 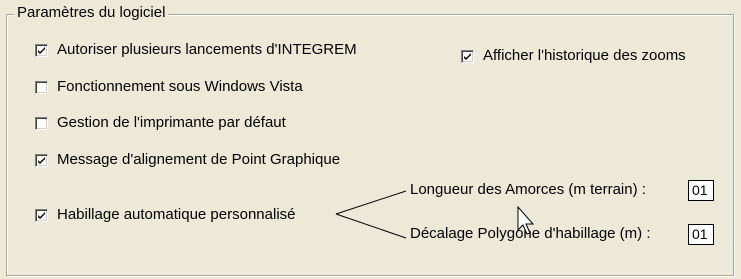 What do you see at coordinates (176, 214) in the screenshot?
I see `checkbox-label: Habillage automatique personnalisé` at bounding box center [176, 214].